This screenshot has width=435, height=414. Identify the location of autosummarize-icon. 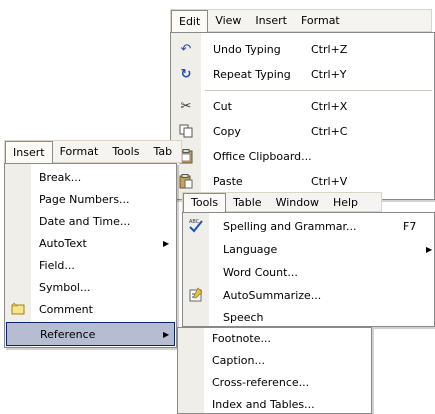
(196, 295).